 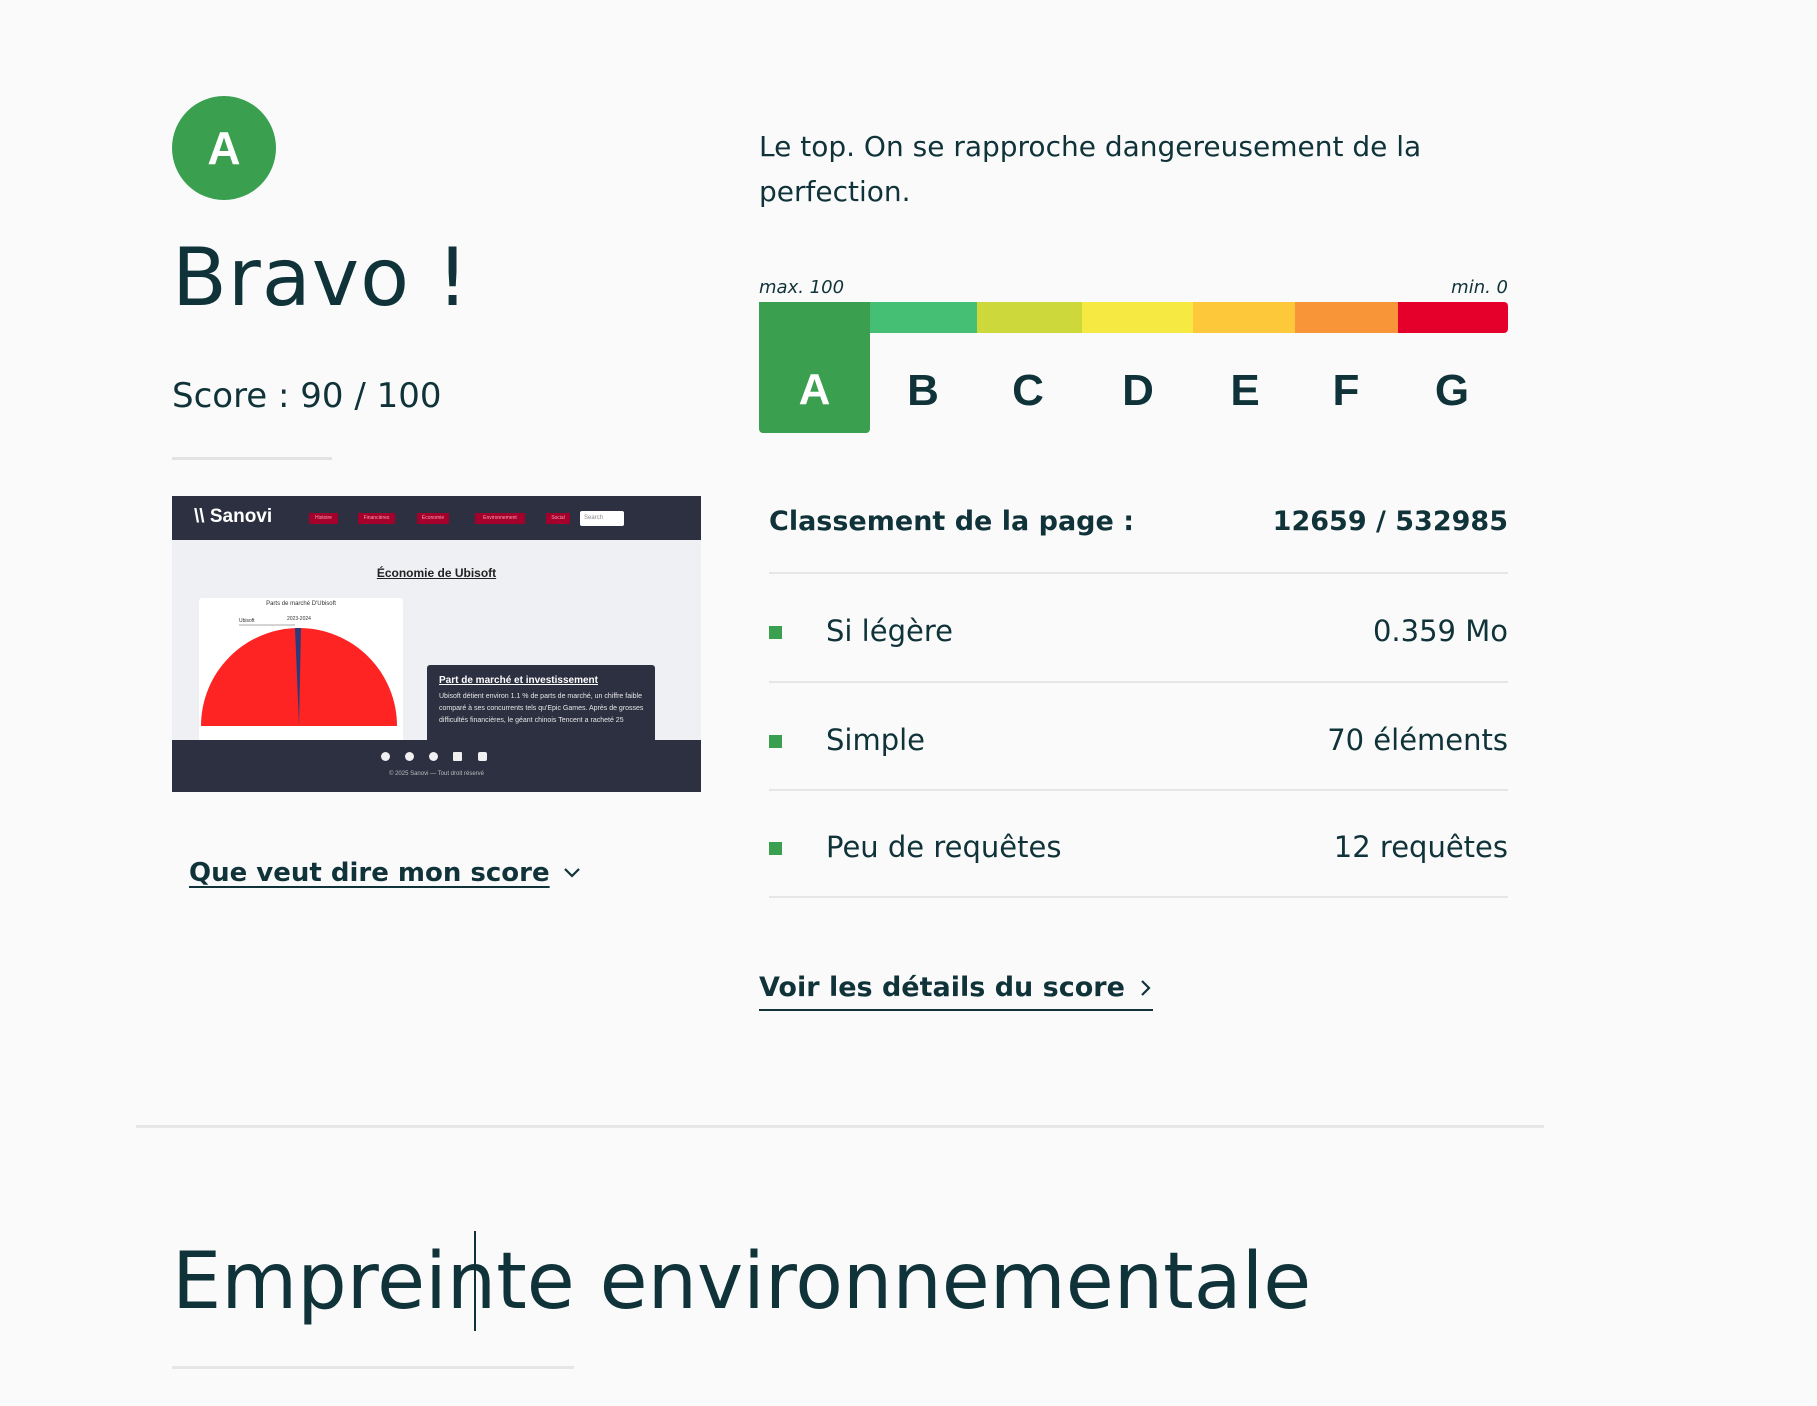 I want to click on thumb-nav-item: Histoire, so click(x=323, y=518).